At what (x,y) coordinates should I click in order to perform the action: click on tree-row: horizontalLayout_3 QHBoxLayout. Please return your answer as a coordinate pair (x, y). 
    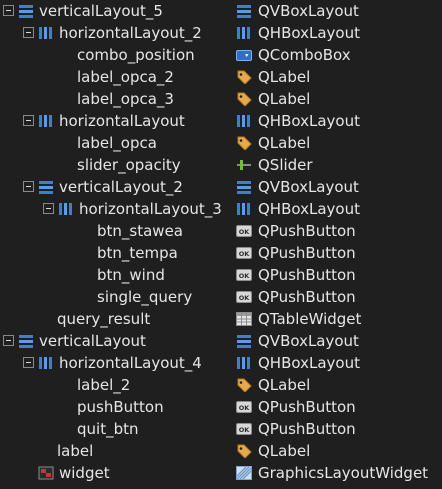
    Looking at the image, I should click on (221, 209).